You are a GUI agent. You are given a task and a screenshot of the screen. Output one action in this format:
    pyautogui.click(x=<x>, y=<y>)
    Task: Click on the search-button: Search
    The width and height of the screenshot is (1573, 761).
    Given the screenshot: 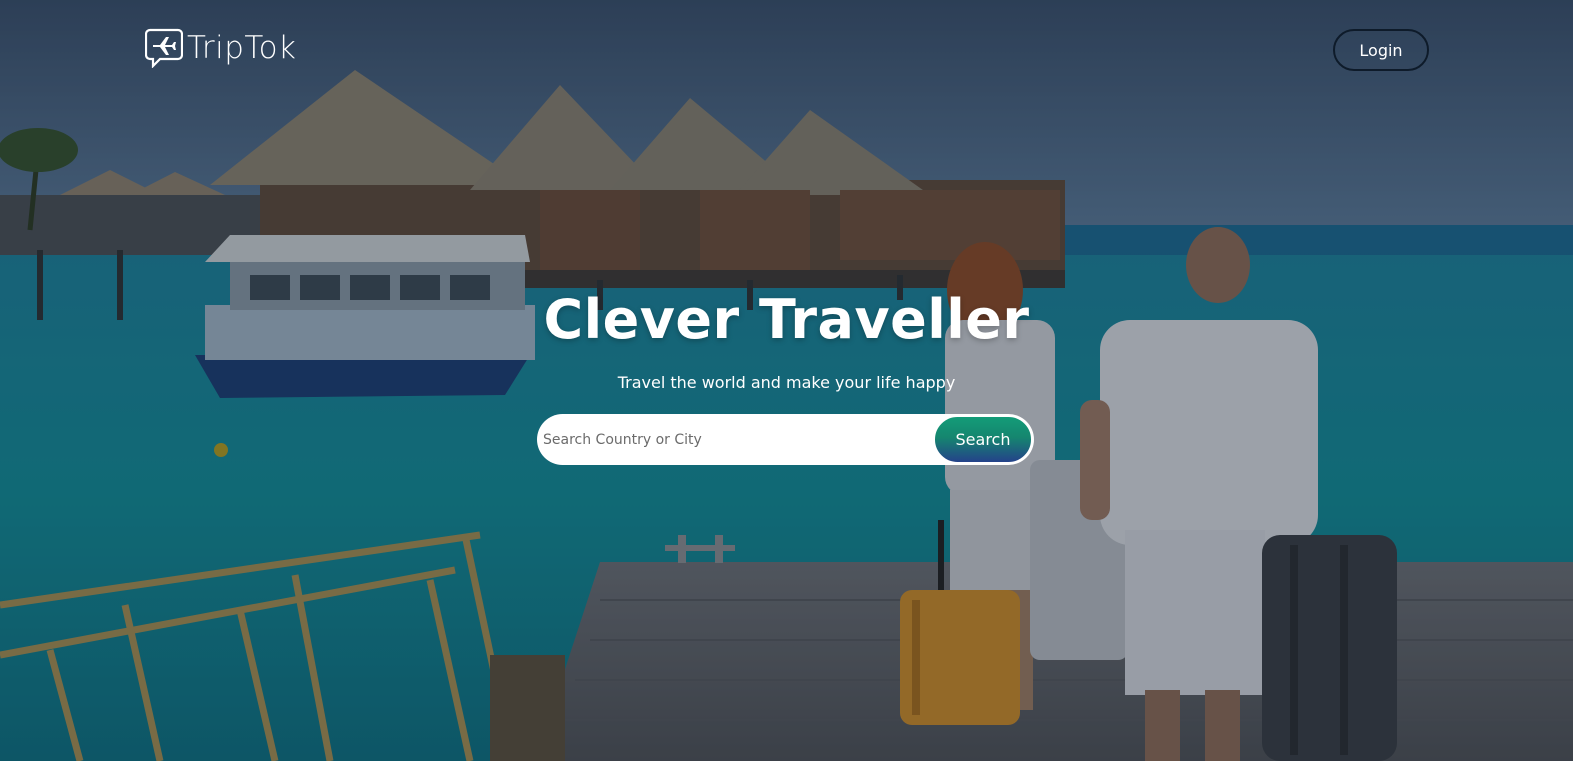 What is the action you would take?
    pyautogui.click(x=983, y=439)
    